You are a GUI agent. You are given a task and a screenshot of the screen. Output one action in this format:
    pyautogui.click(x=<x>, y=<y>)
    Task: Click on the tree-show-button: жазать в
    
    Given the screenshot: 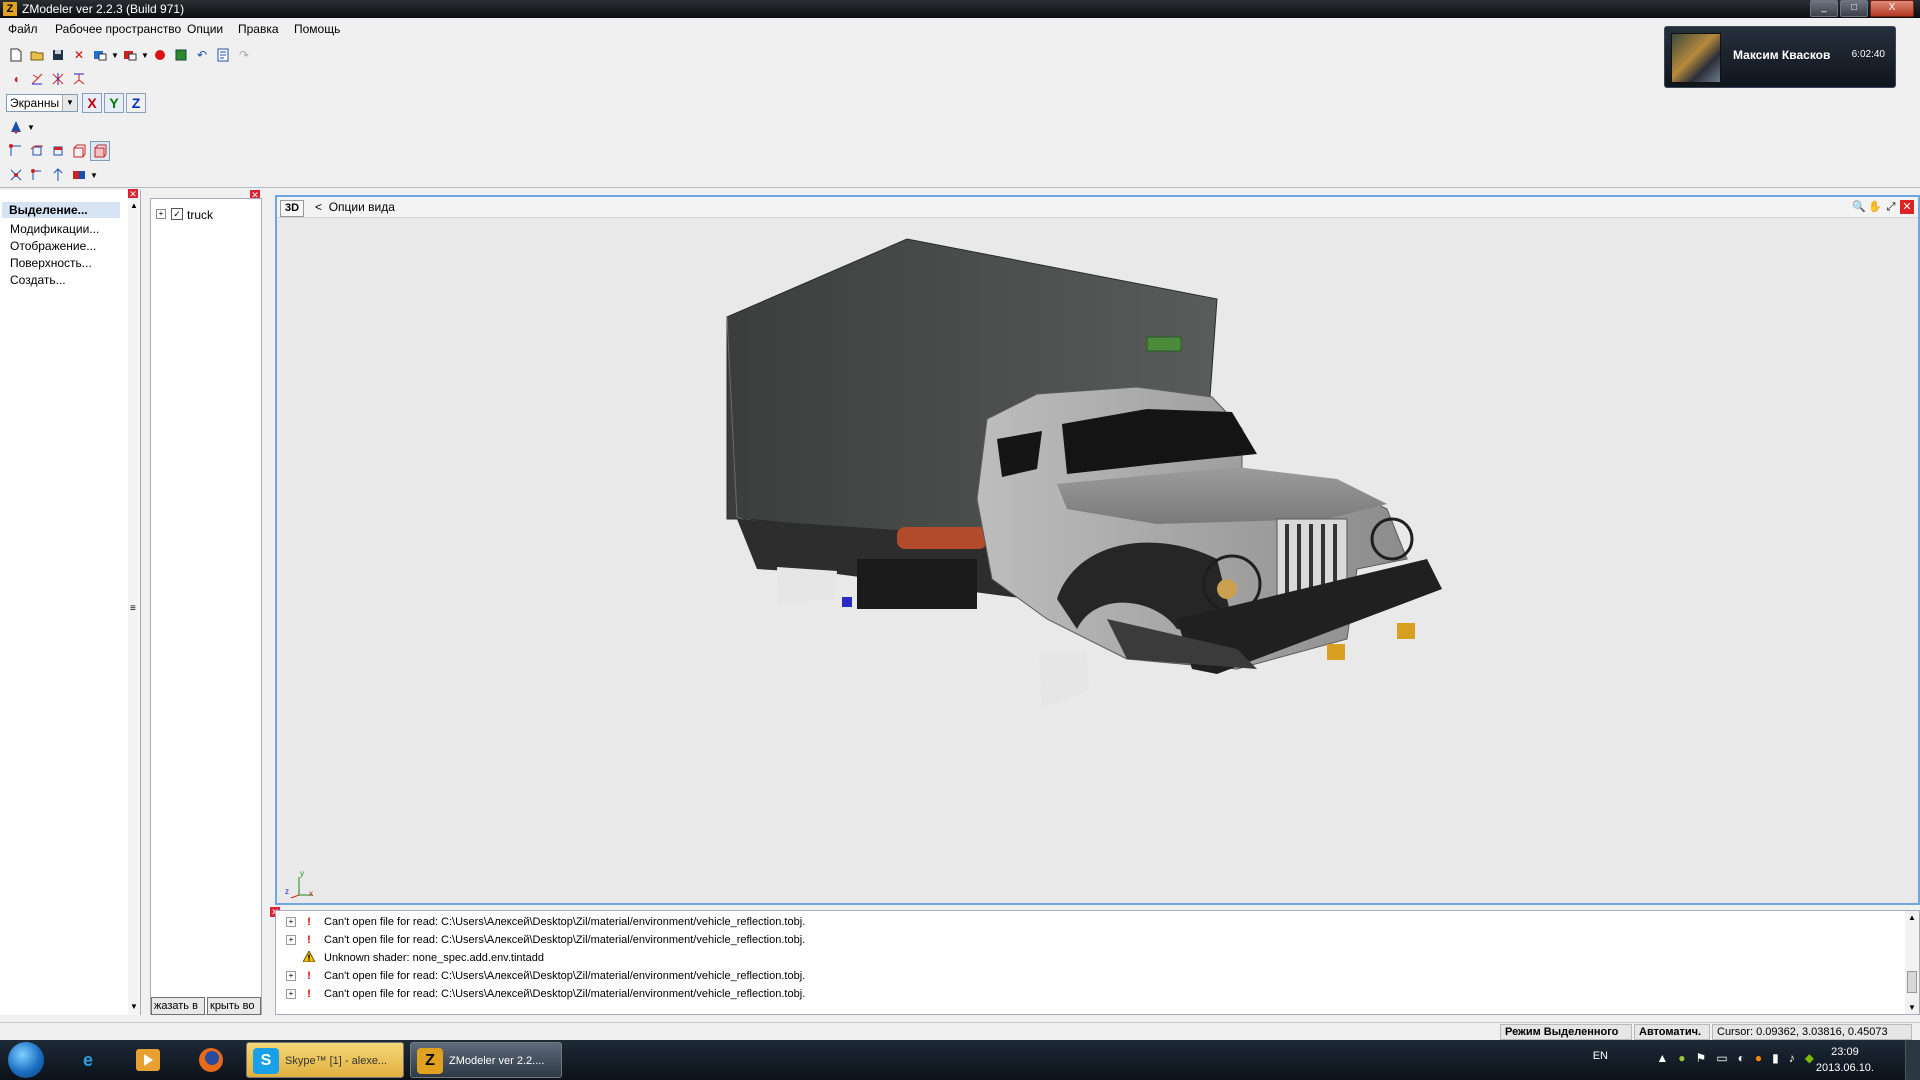 What is the action you would take?
    pyautogui.click(x=178, y=1006)
    